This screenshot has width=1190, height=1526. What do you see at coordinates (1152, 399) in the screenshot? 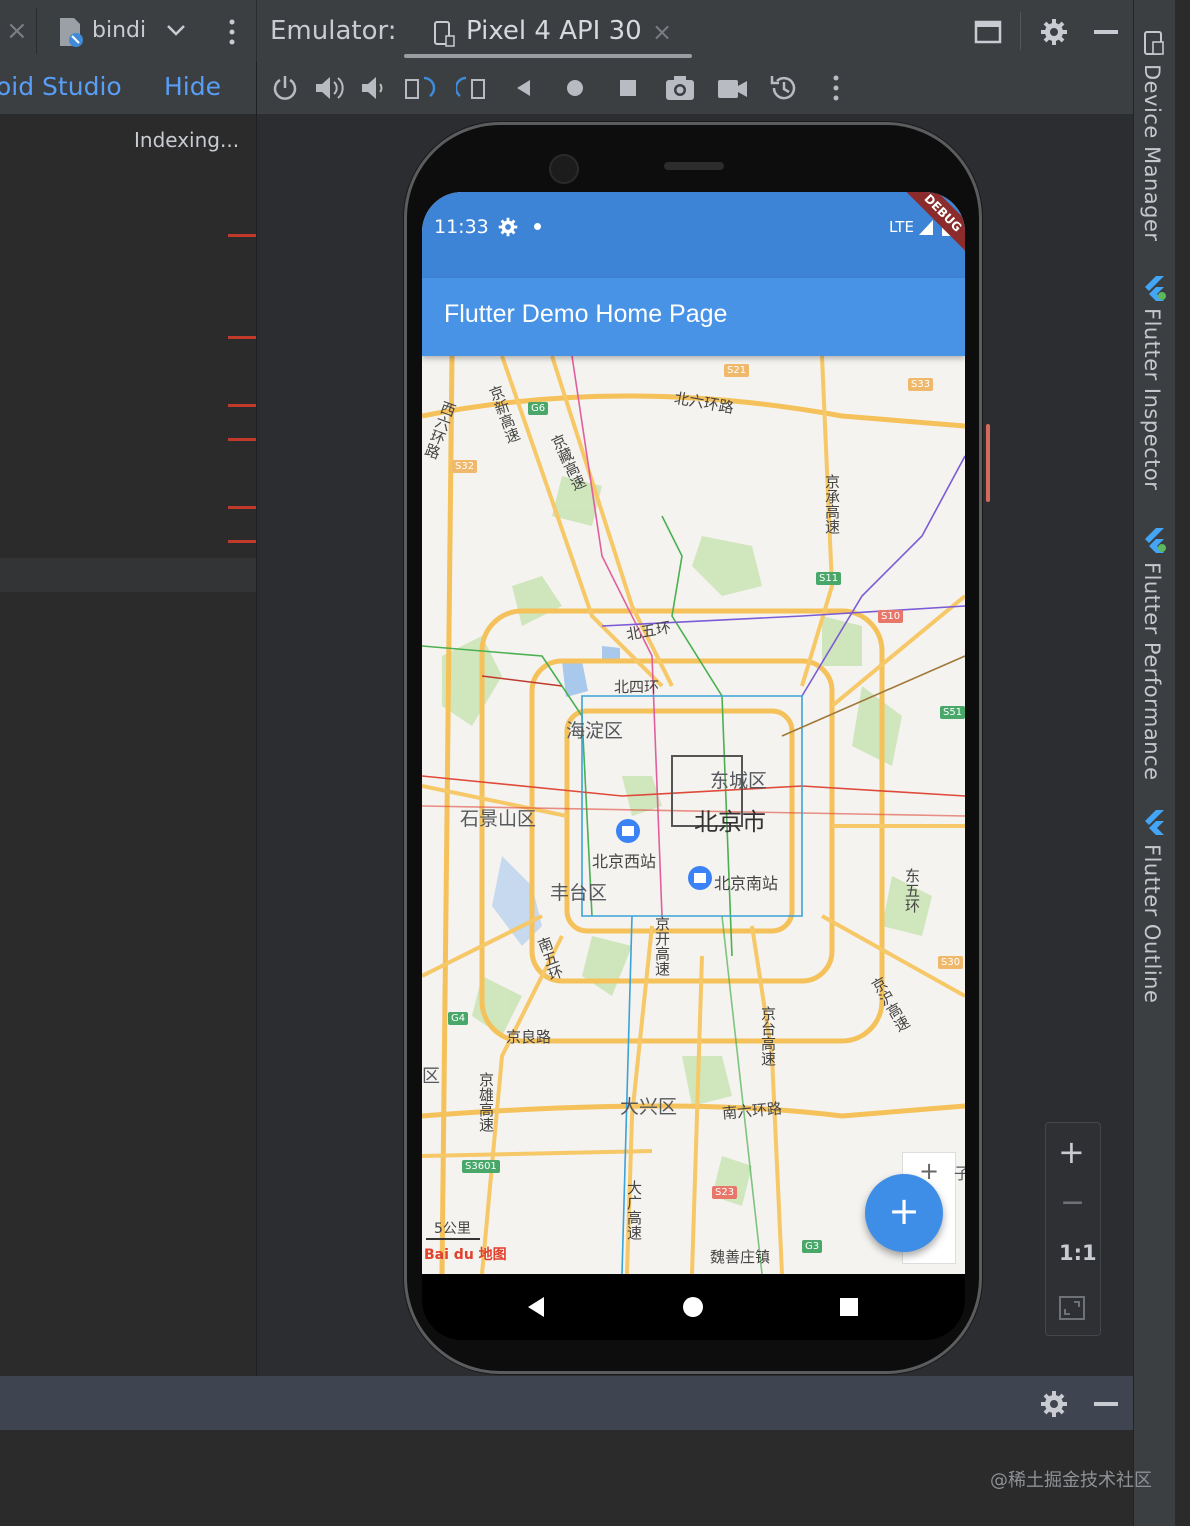
I see `tab-flutter-inspector: Flutter Inspector` at bounding box center [1152, 399].